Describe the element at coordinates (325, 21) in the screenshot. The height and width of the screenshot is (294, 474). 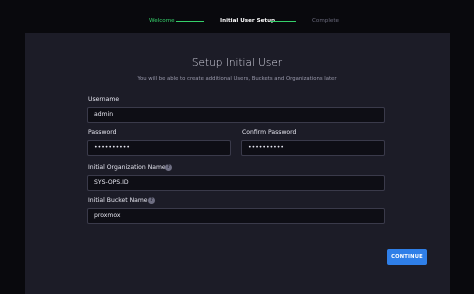
I see `step-complete: Complete` at that location.